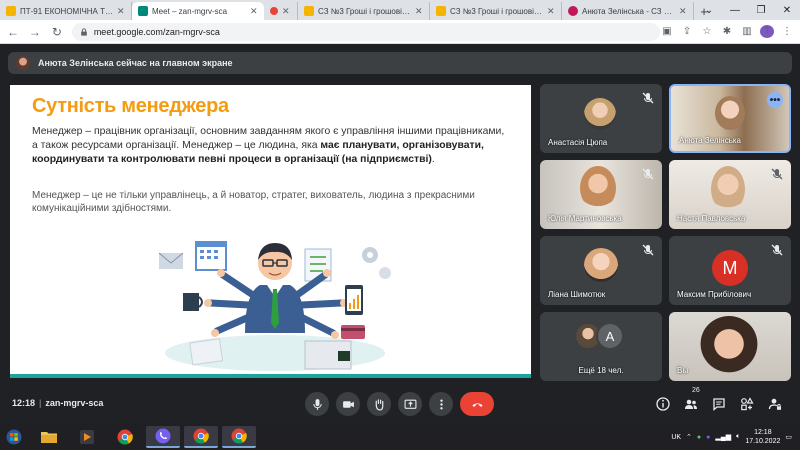 The height and width of the screenshot is (450, 800). Describe the element at coordinates (585, 218) in the screenshot. I see `participant-name: Юлія Мартиновська` at that location.